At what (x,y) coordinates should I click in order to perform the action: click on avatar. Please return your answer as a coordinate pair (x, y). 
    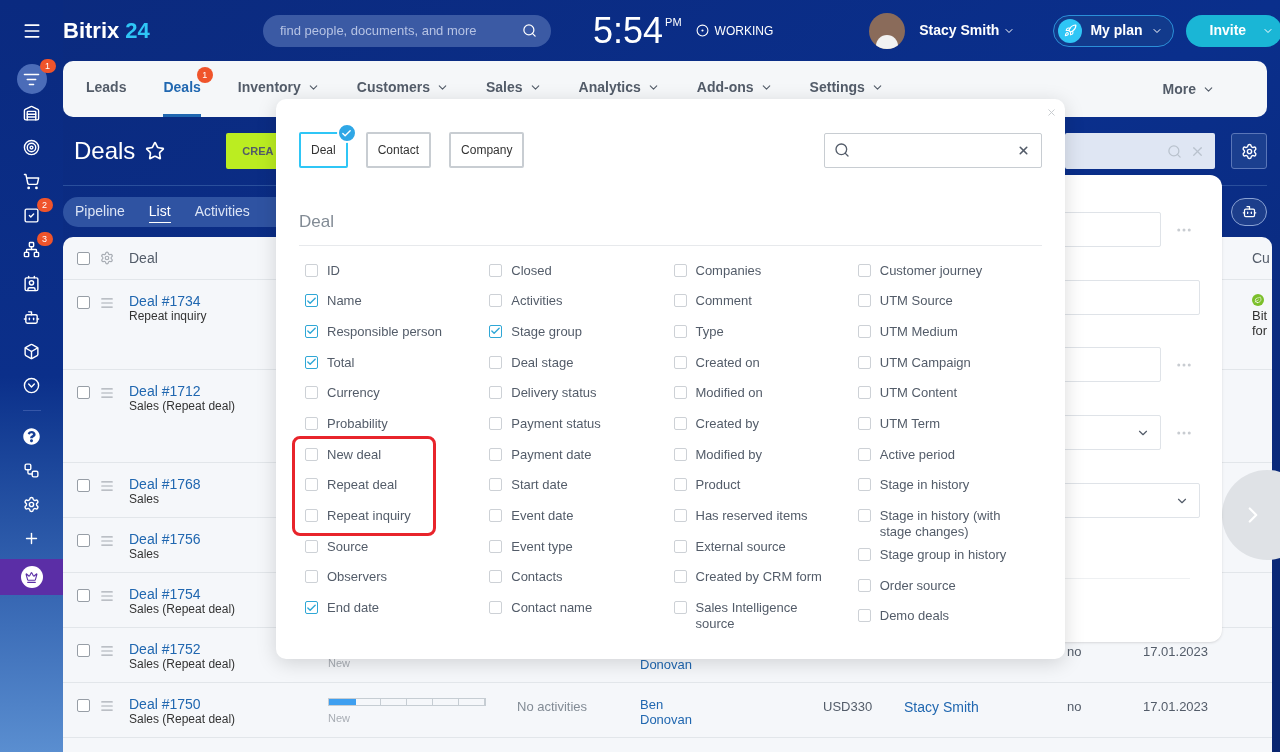
    Looking at the image, I should click on (887, 30).